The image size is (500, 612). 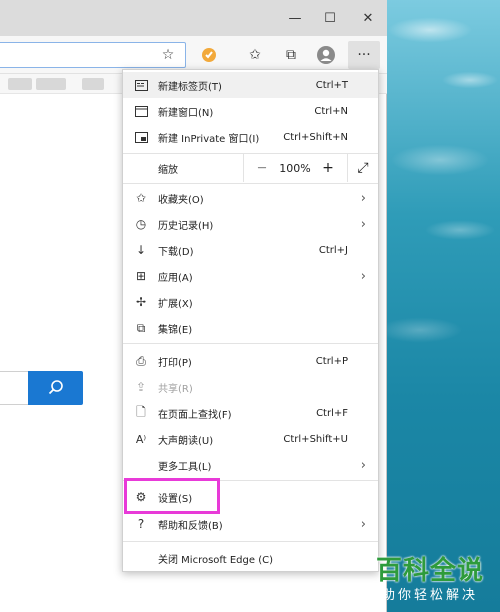 I want to click on menu-item-print: ⎙ 打印(P) Ctrl+P, so click(x=250, y=361).